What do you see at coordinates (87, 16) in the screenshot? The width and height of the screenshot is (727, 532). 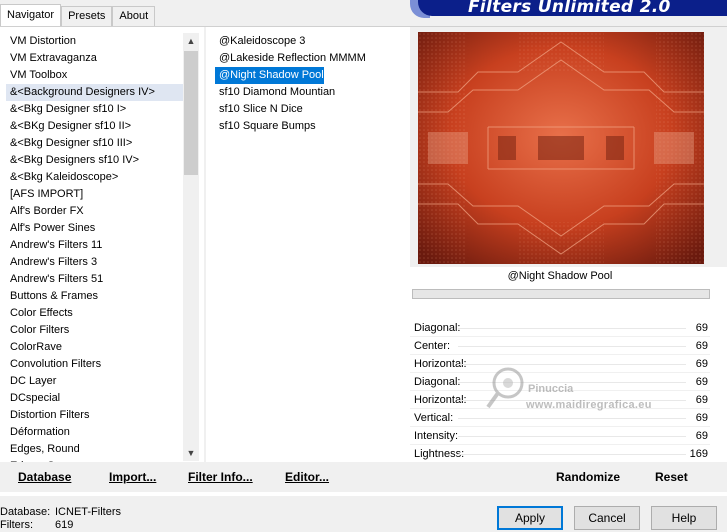 I see `tab-presets: Presets` at bounding box center [87, 16].